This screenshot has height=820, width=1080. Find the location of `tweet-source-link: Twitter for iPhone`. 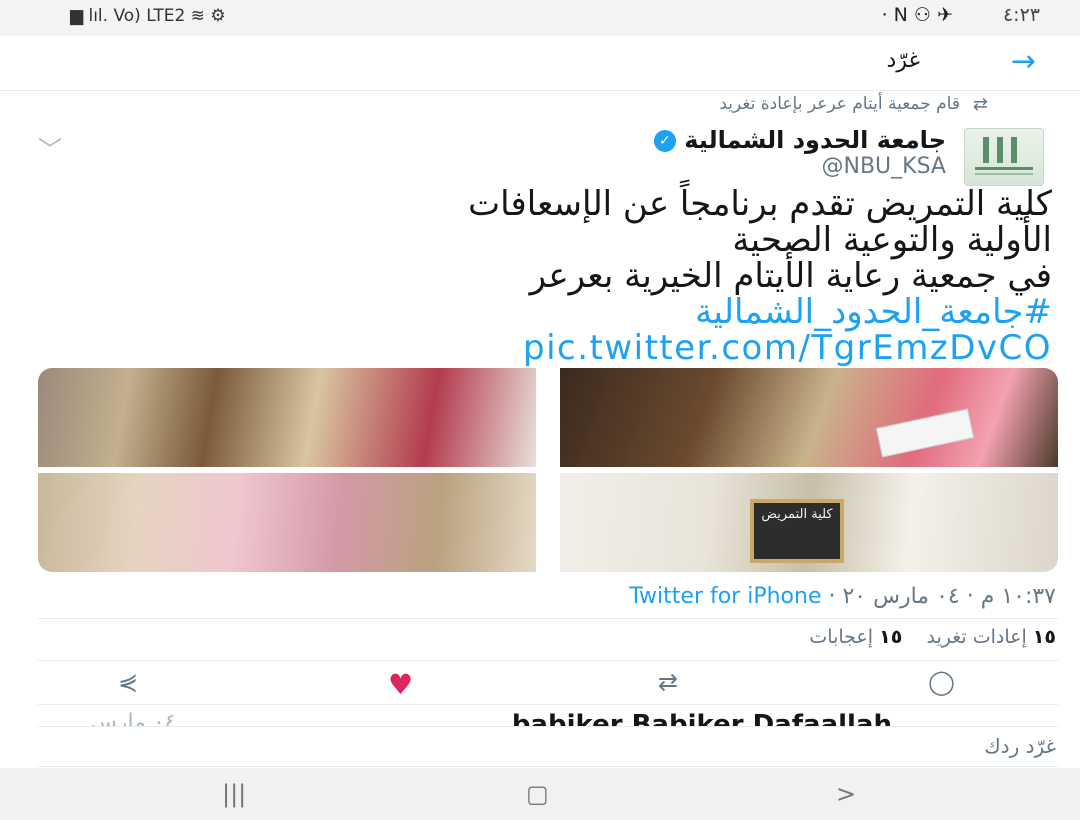

tweet-source-link: Twitter for iPhone is located at coordinates (725, 596).